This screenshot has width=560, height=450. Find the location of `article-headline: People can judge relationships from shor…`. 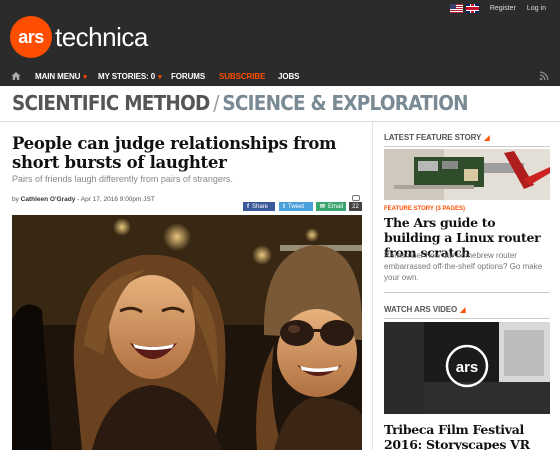

article-headline: People can judge relationships from shor… is located at coordinates (174, 153).